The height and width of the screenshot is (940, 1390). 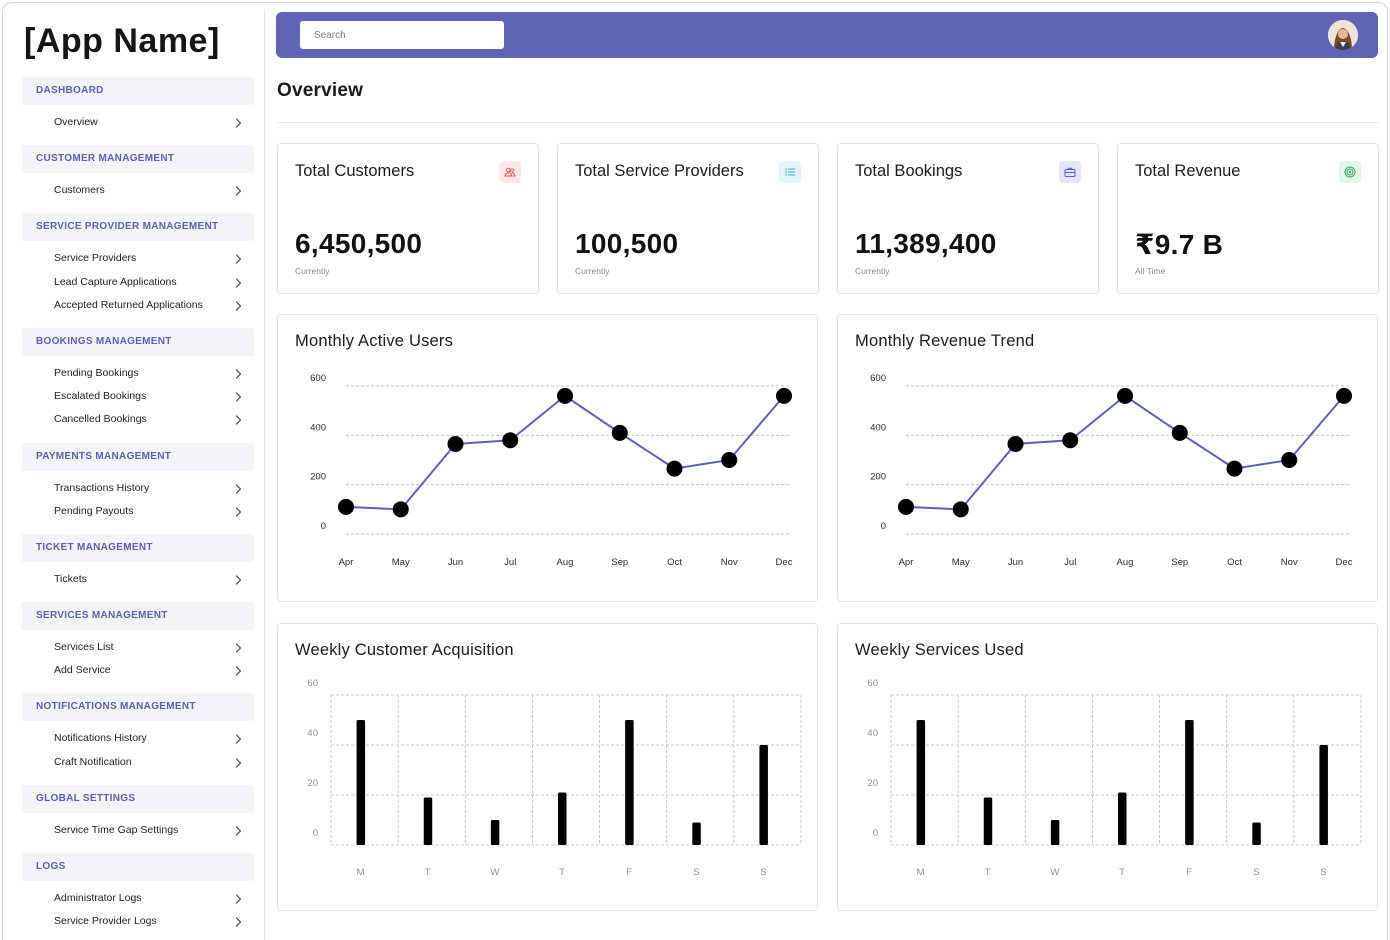 I want to click on sidebar-item: Service Provider Logs, so click(x=138, y=921).